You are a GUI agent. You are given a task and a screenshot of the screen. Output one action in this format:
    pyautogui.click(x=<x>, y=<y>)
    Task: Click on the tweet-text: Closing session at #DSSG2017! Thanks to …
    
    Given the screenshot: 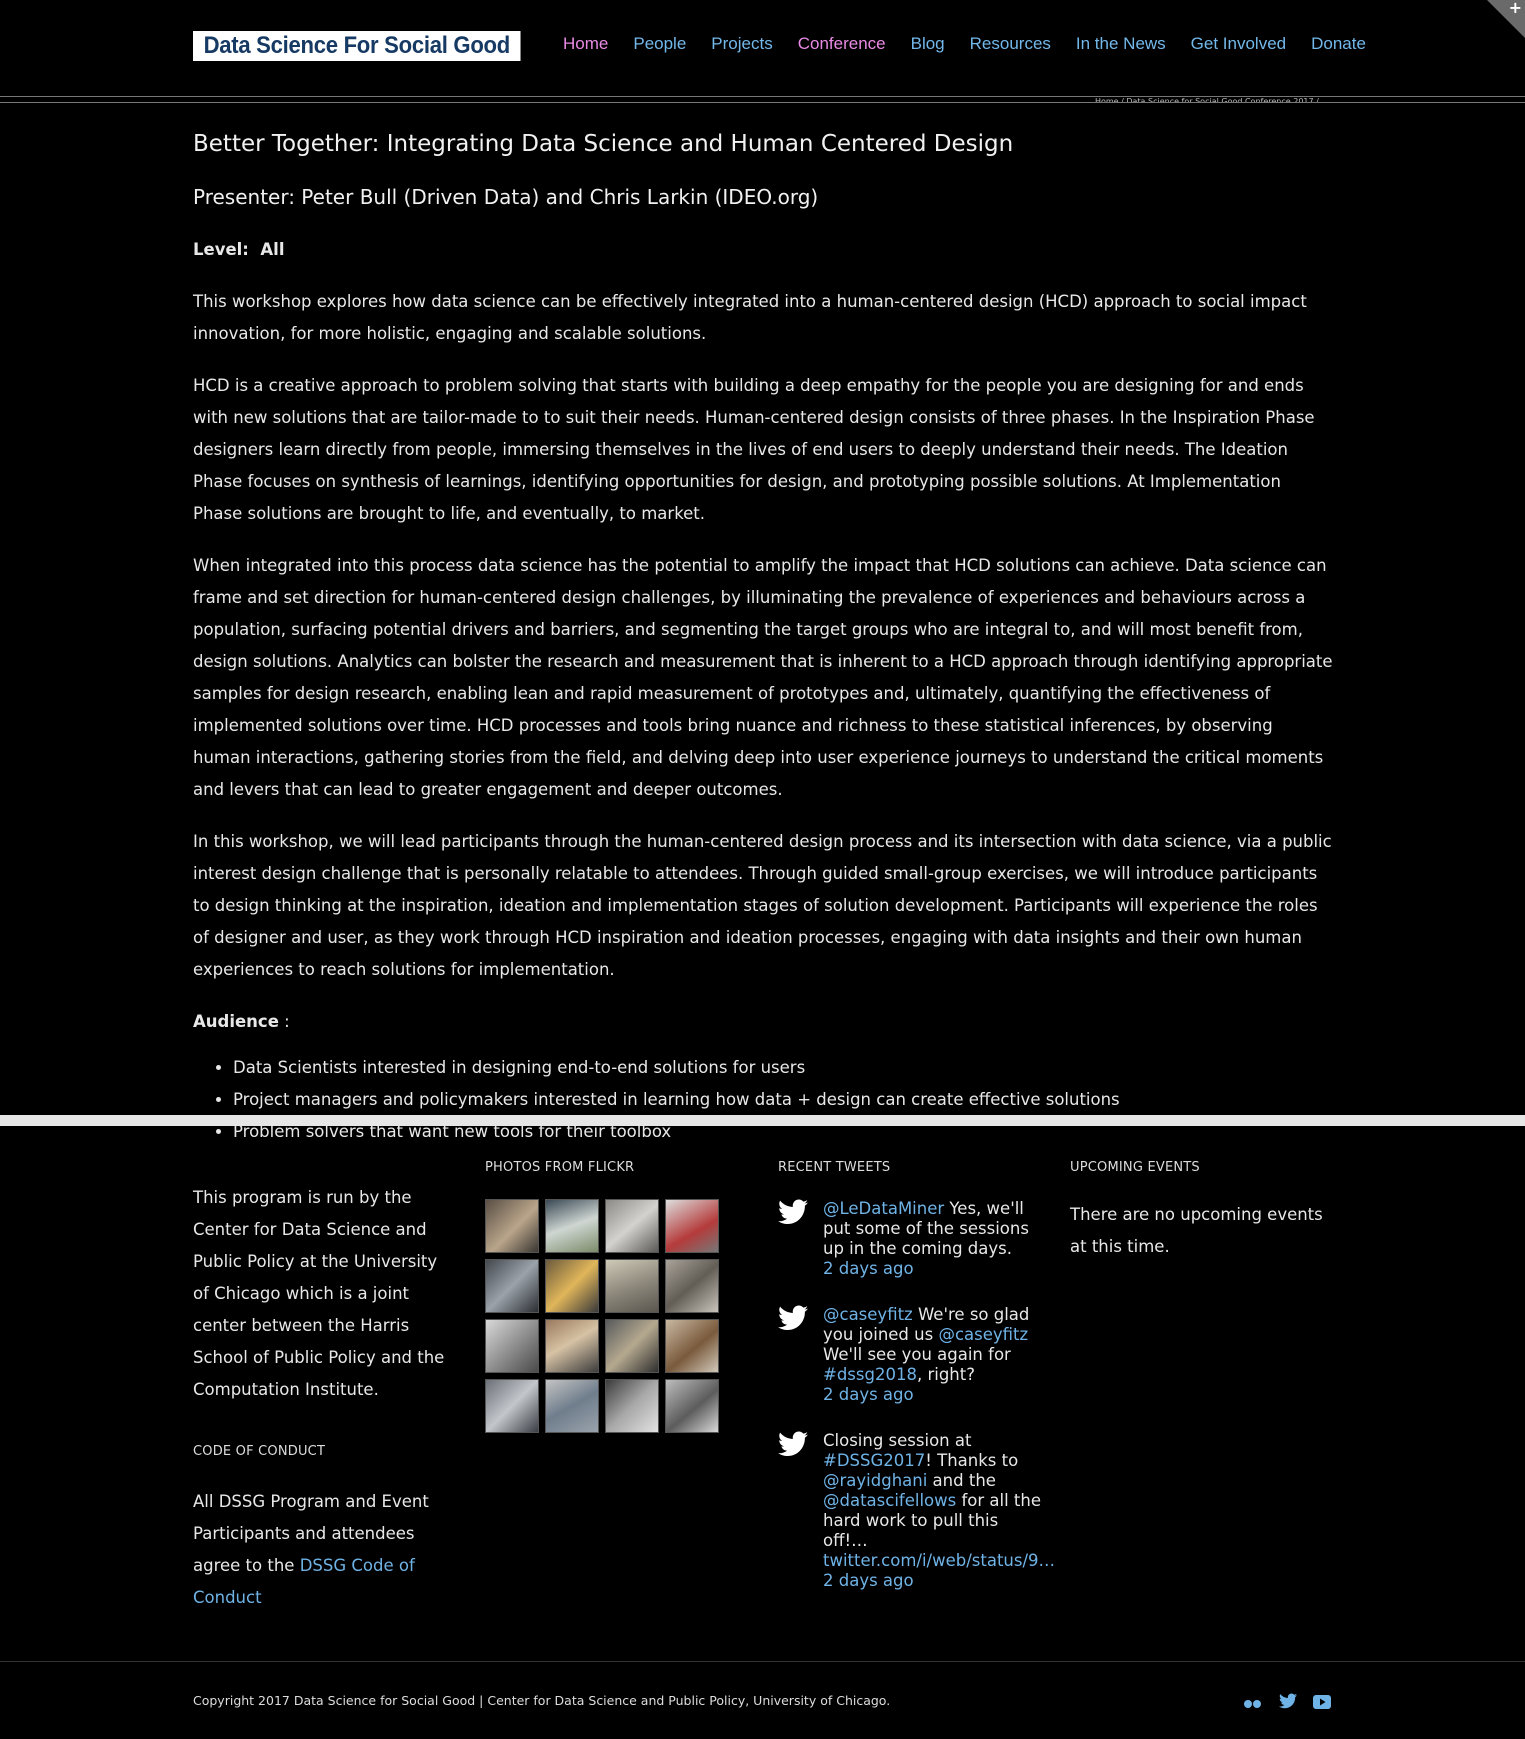 What is the action you would take?
    pyautogui.click(x=939, y=1501)
    